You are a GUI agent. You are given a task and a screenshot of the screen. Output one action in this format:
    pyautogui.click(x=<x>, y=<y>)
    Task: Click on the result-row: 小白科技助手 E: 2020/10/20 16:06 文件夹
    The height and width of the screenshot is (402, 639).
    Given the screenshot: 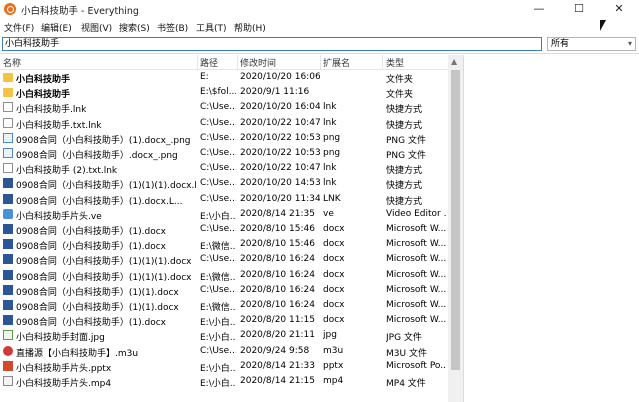 What is the action you would take?
    pyautogui.click(x=224, y=77)
    